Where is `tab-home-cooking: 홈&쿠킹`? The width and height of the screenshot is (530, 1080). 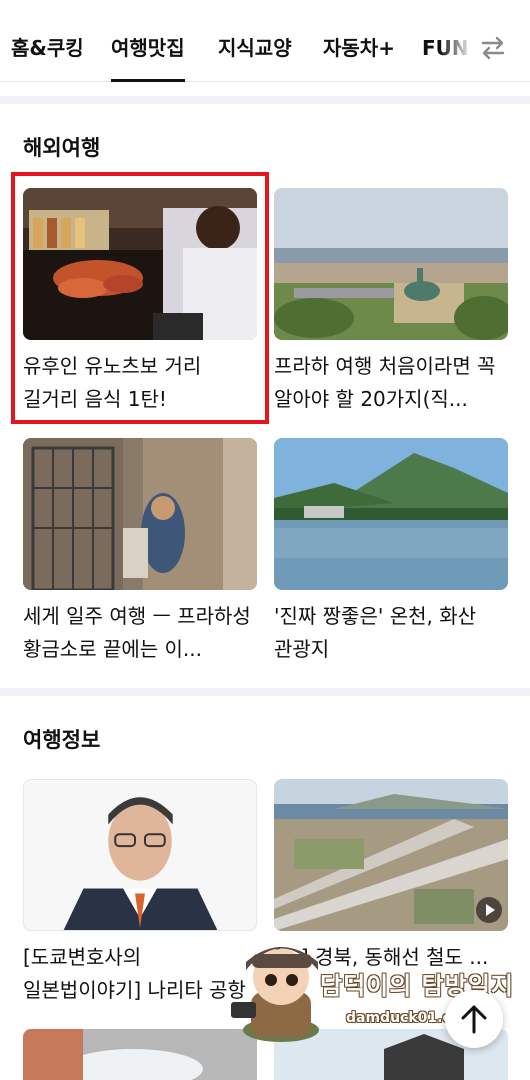
tab-home-cooking: 홈&쿠킹 is located at coordinates (47, 48).